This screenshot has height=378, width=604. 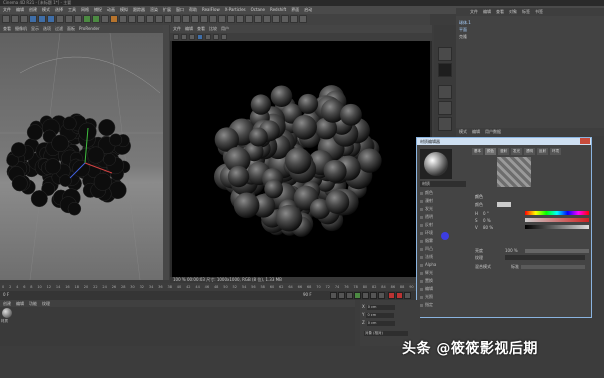 I want to click on channel-item: 发光, so click(x=426, y=209).